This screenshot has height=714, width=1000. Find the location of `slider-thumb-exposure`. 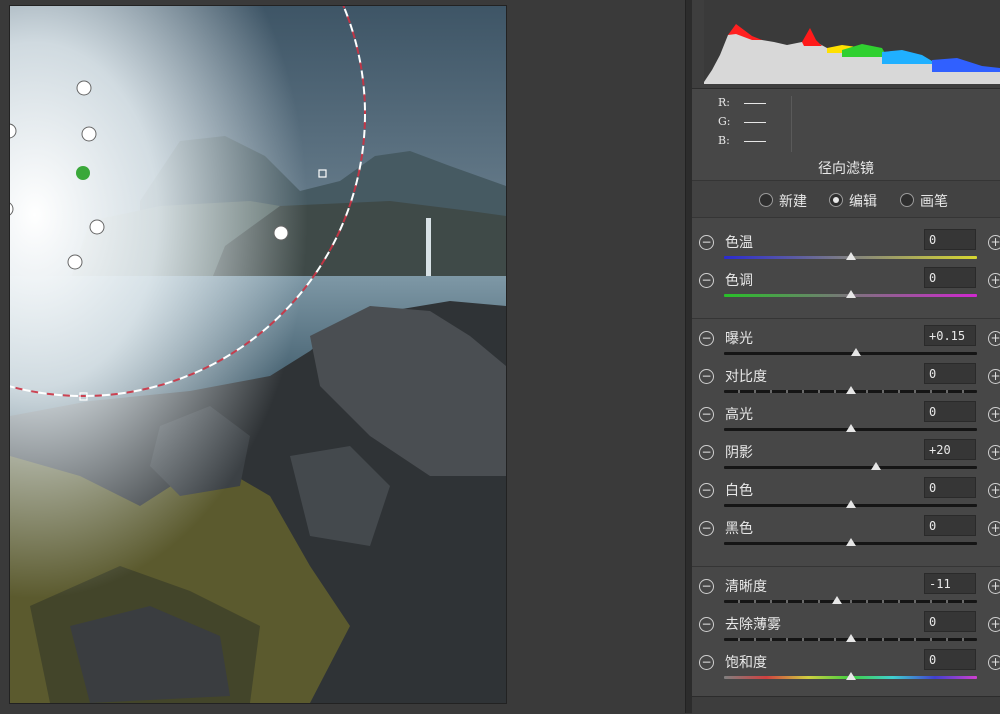

slider-thumb-exposure is located at coordinates (855, 352).